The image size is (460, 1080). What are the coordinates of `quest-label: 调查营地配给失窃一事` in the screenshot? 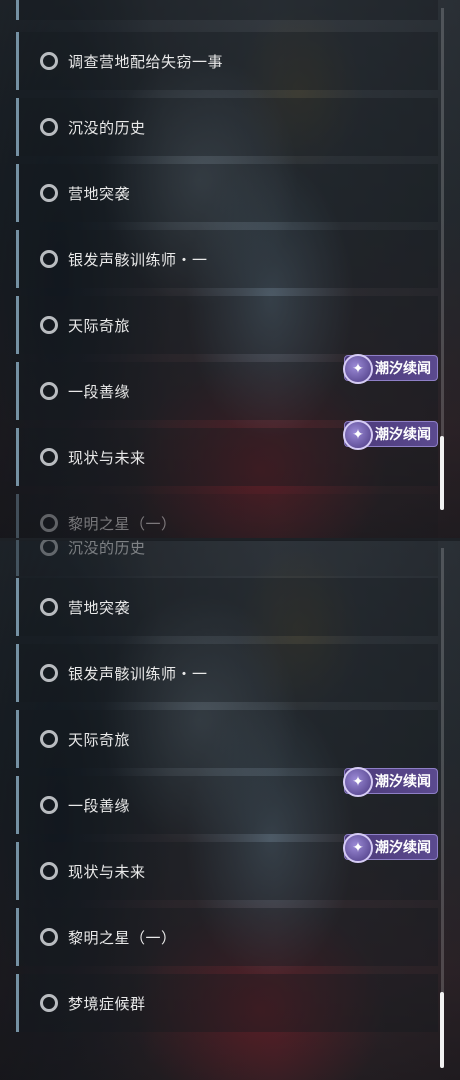 It's located at (146, 61).